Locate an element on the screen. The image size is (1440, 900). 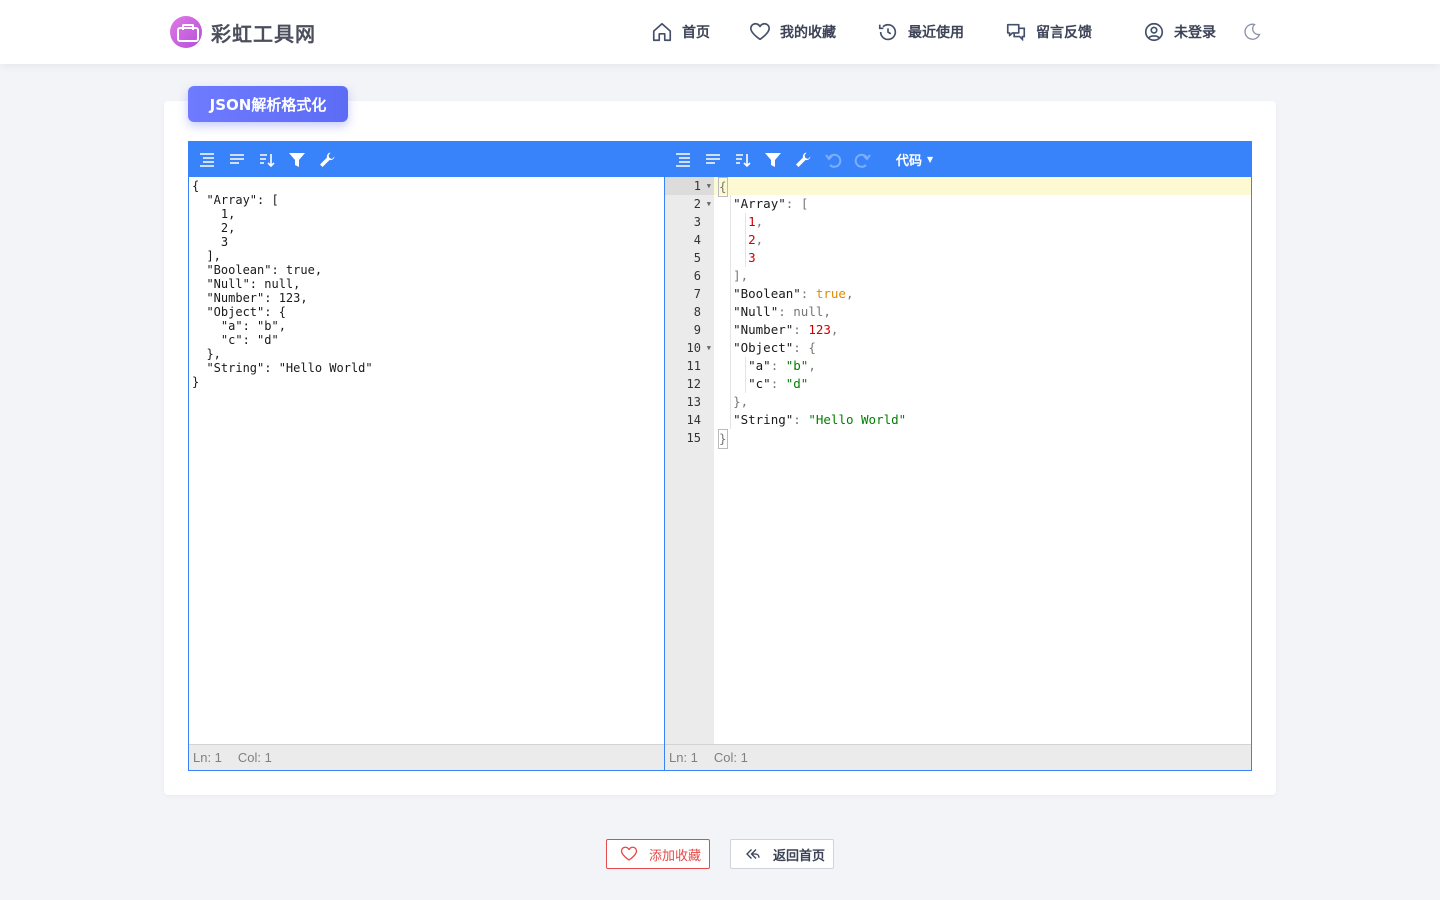
top-header: 彩虹工具网 首页 我的收藏 最近使用 留言反馈 未登录 is located at coordinates (720, 32).